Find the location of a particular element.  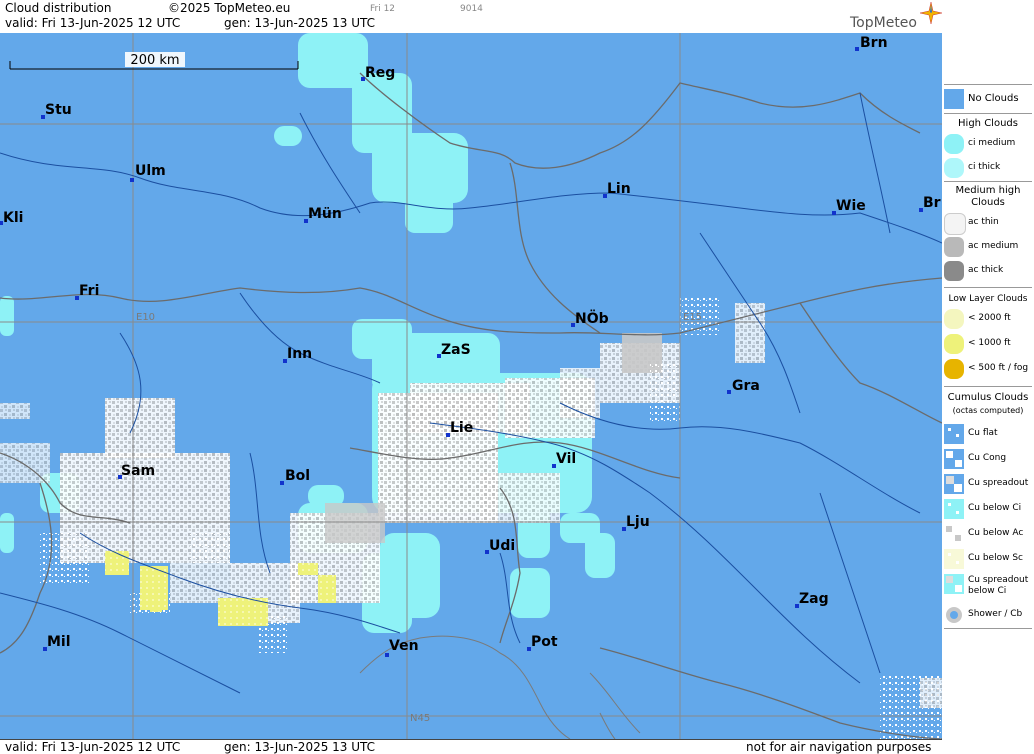

legend-ac-thin: ac thin is located at coordinates (988, 223).